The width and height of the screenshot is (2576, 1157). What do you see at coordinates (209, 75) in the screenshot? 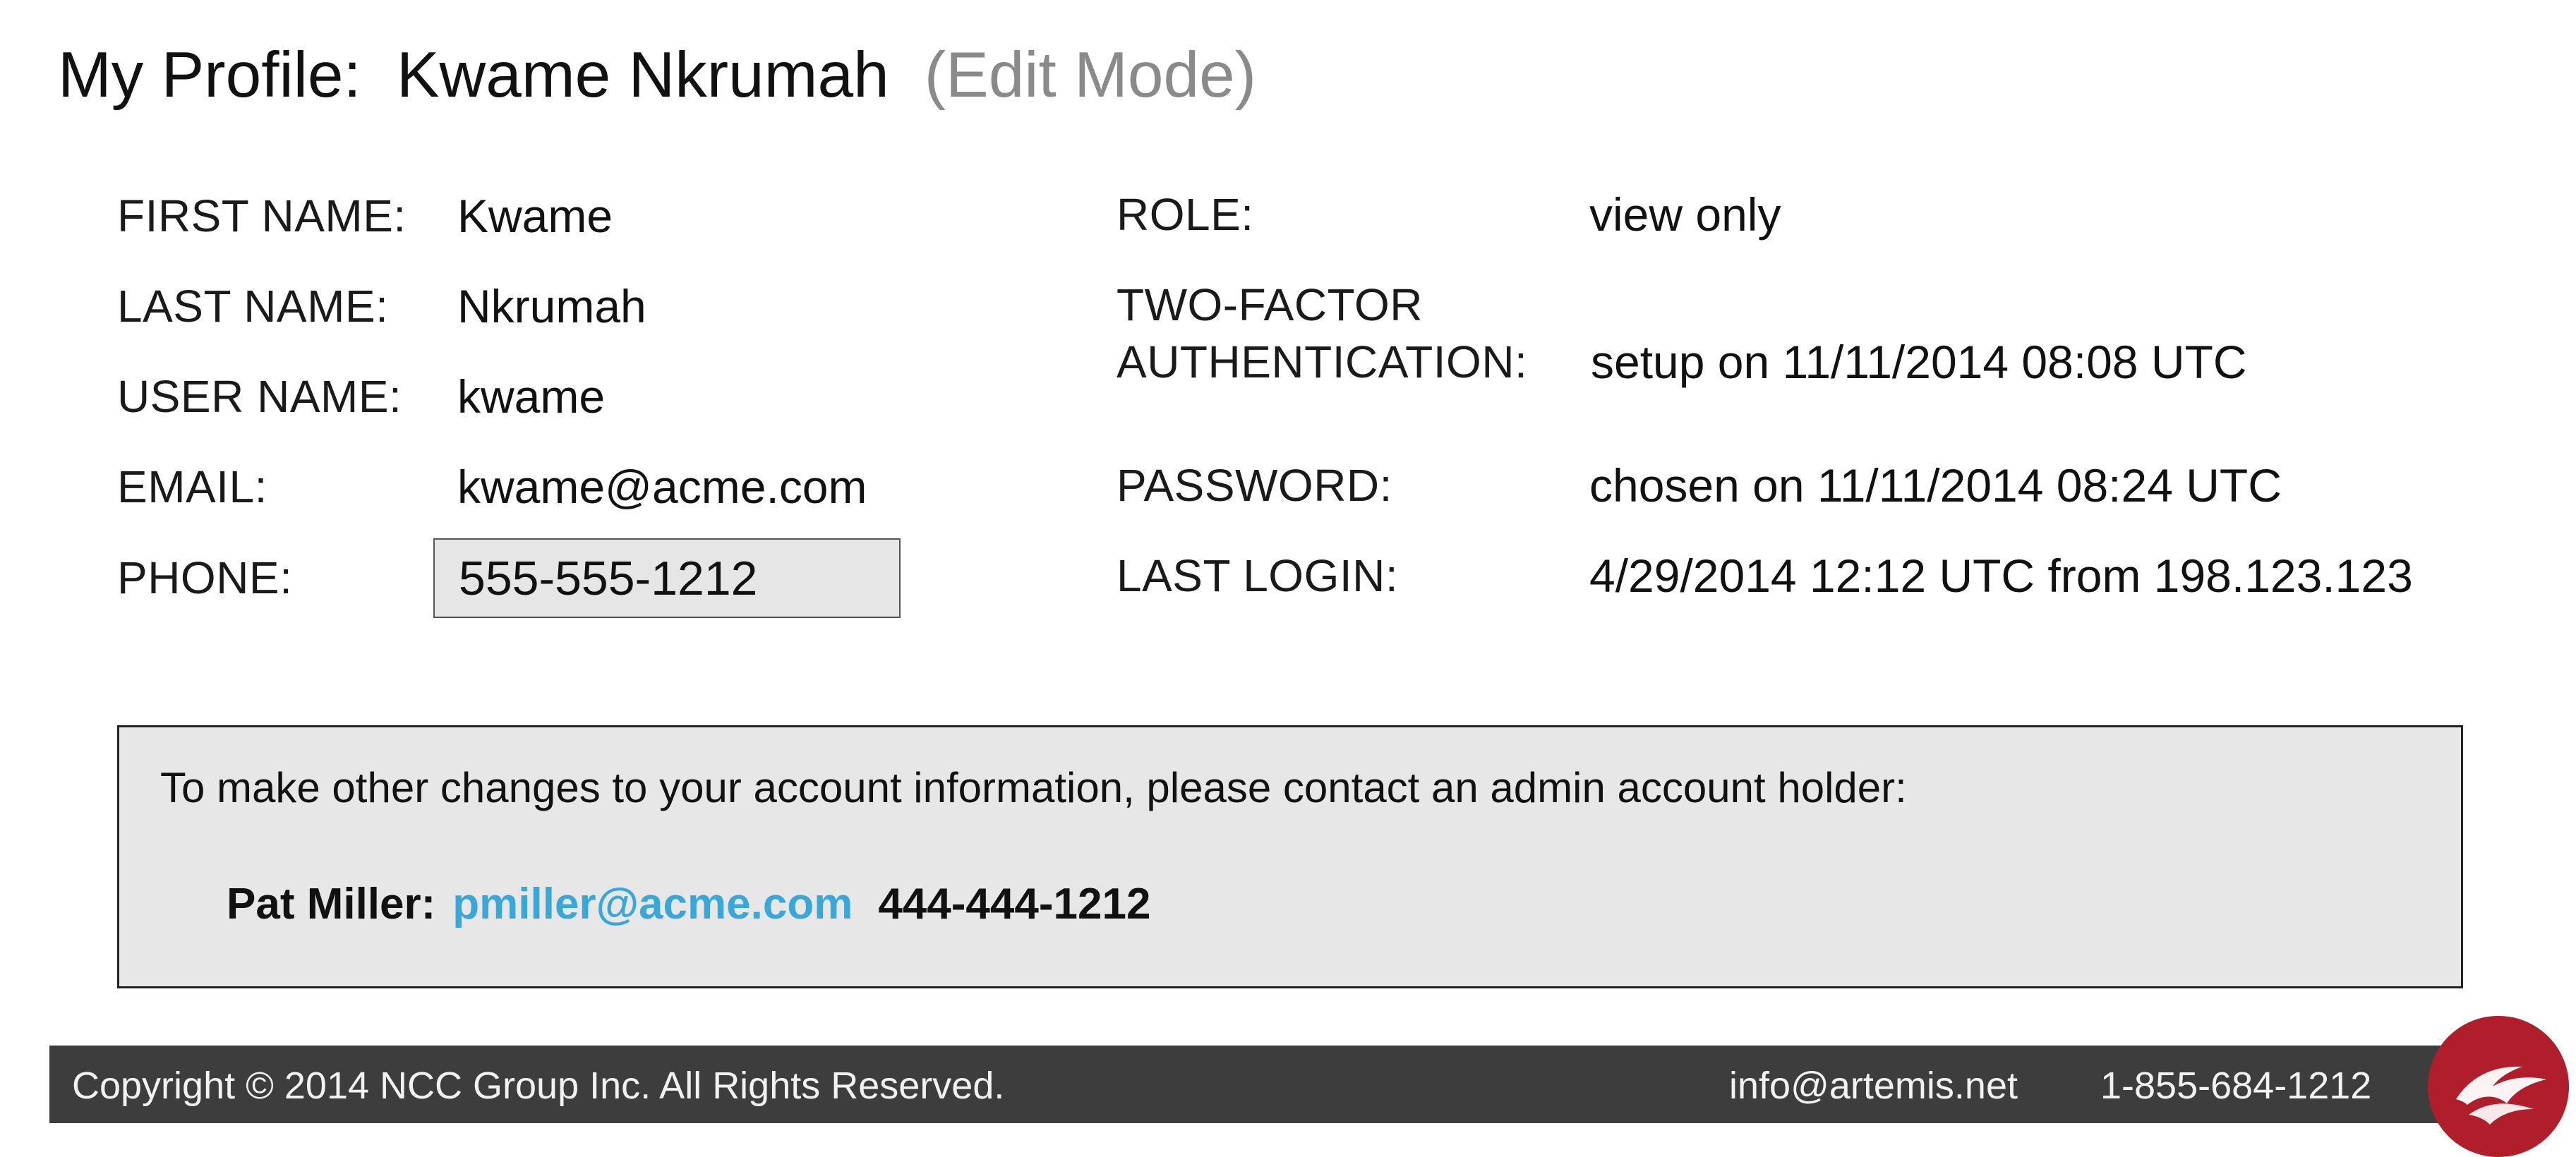
I see `page-title-prefix: My Profile:` at bounding box center [209, 75].